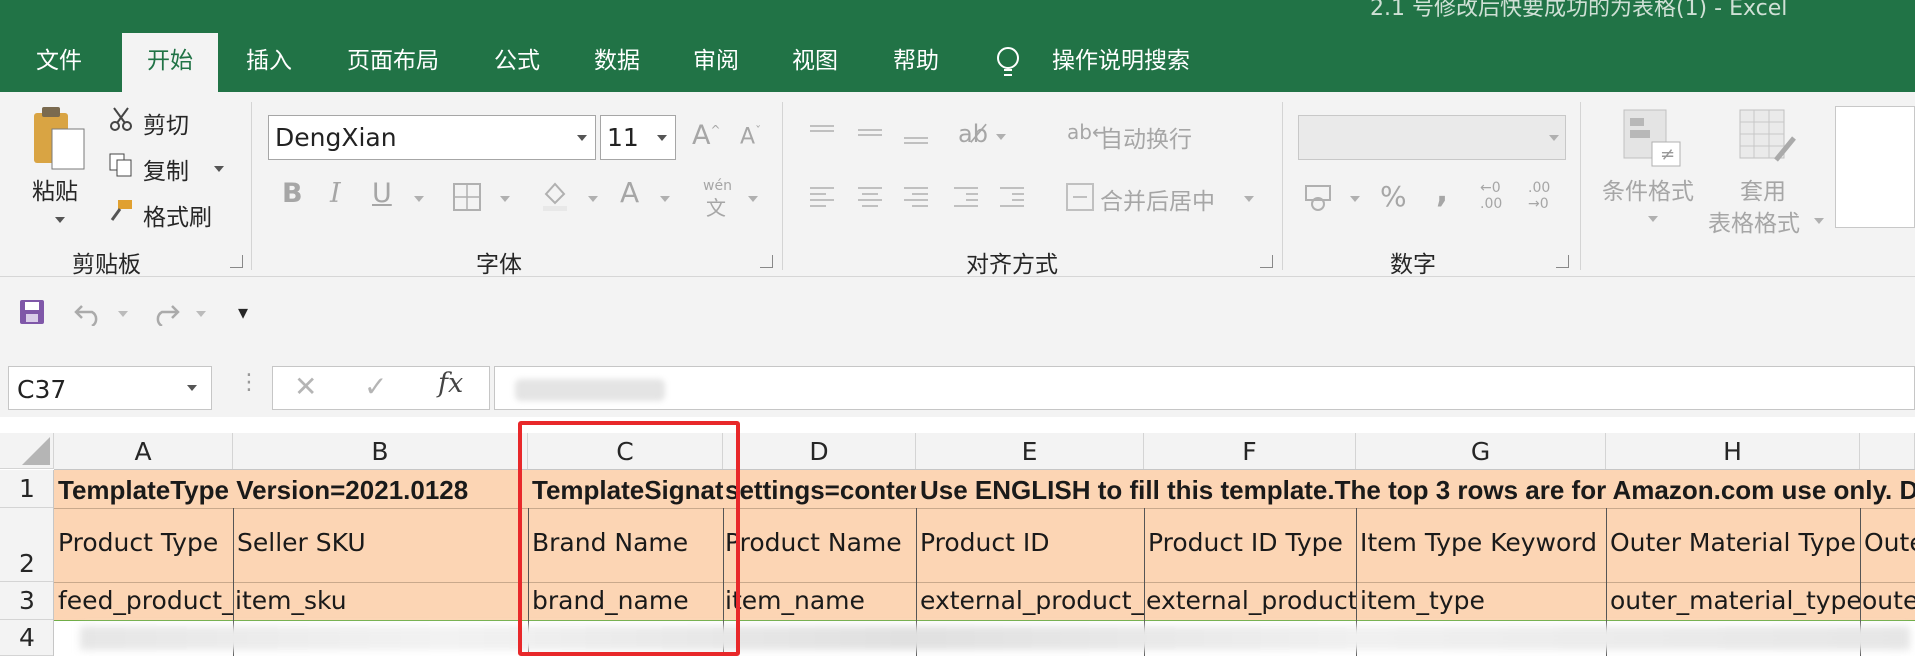 This screenshot has height=656, width=1915. What do you see at coordinates (305, 386) in the screenshot?
I see `cancel-icon: ✕` at bounding box center [305, 386].